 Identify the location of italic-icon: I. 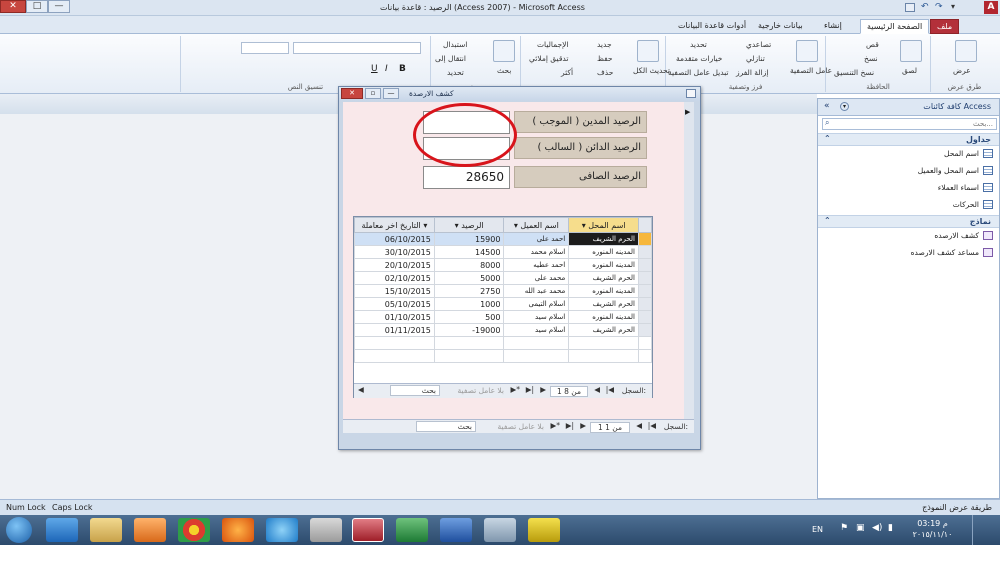
(386, 69).